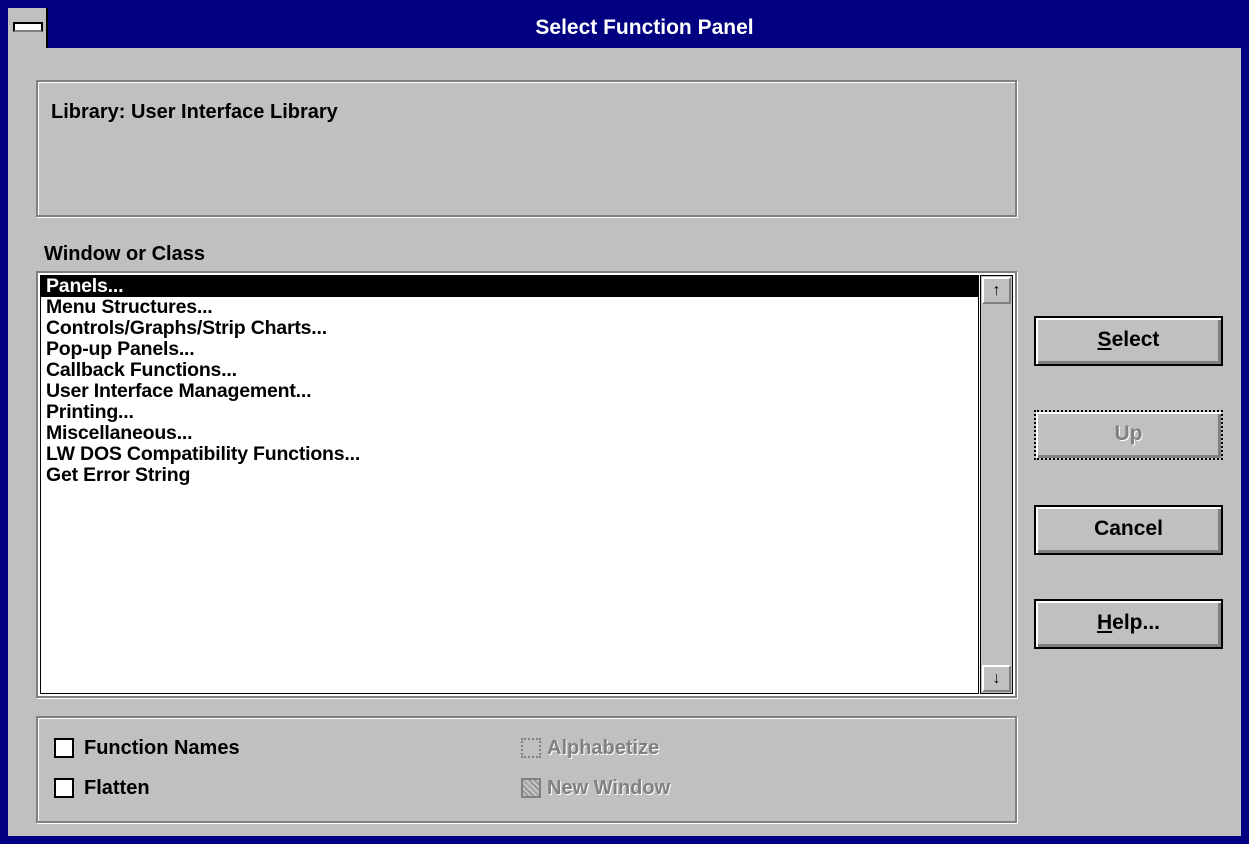 The image size is (1249, 844). I want to click on flatten-checkbox, so click(64, 788).